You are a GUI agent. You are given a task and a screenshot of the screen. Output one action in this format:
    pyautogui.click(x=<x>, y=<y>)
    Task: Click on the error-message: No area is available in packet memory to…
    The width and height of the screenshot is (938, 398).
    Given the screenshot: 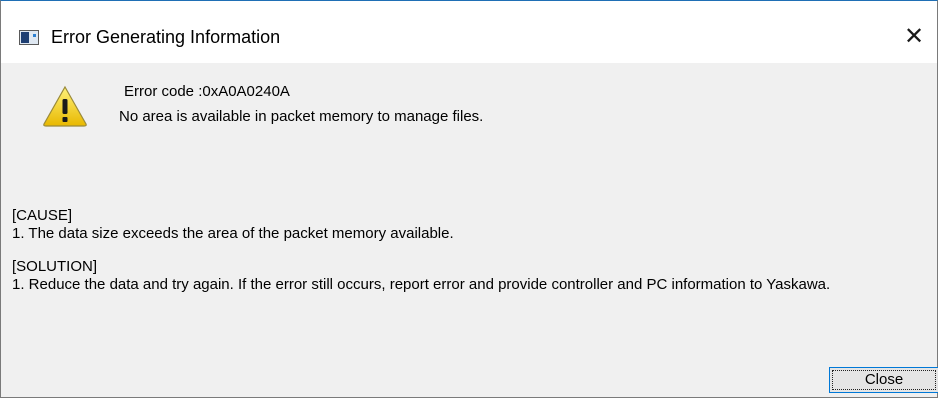 What is the action you would take?
    pyautogui.click(x=301, y=116)
    